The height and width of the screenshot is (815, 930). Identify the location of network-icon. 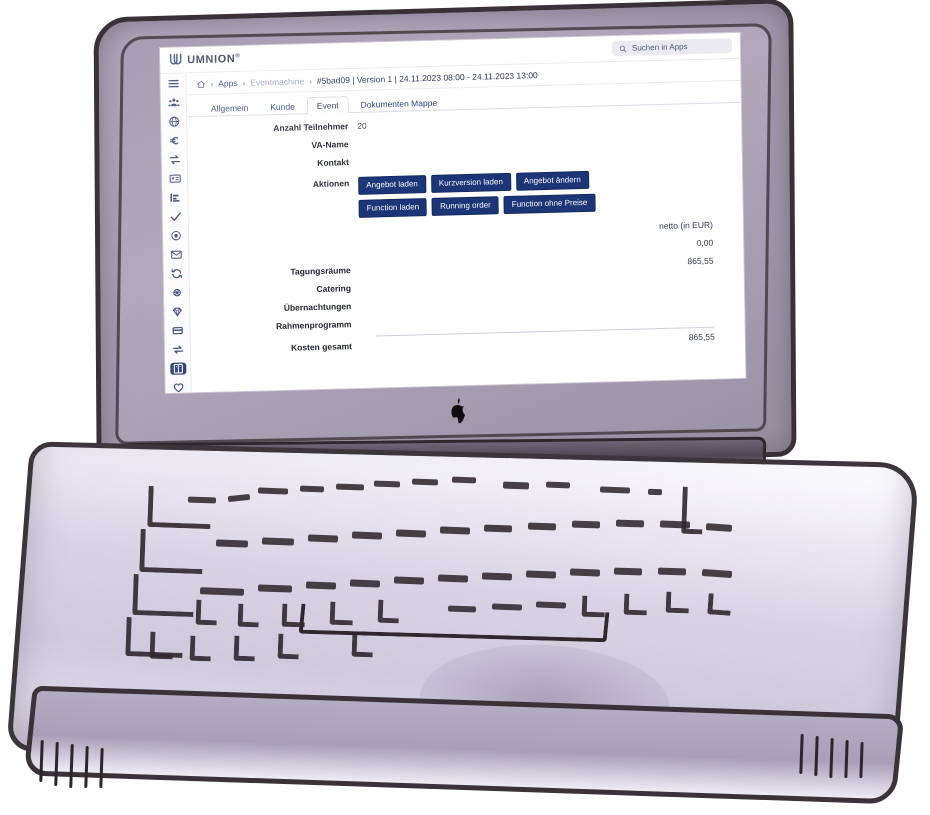
(176, 292).